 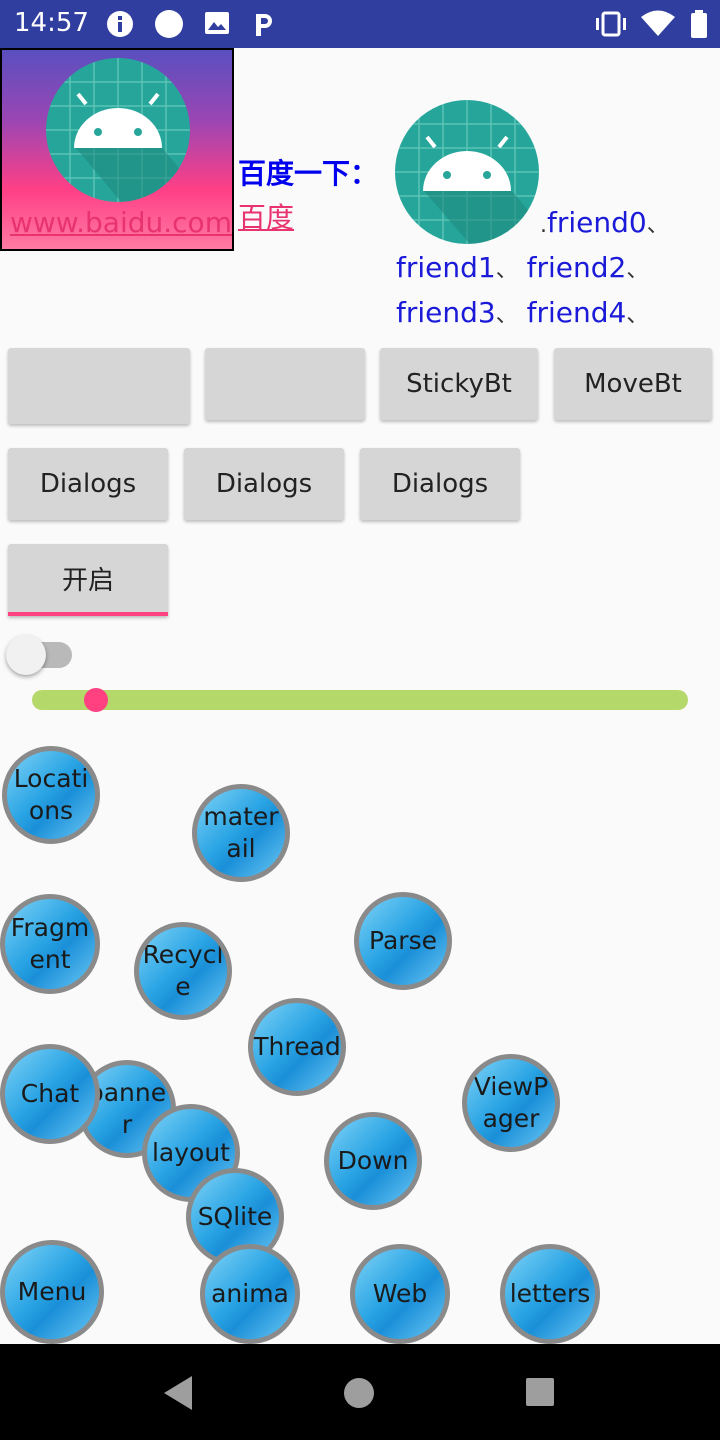 What do you see at coordinates (217, 23) in the screenshot?
I see `image-icon` at bounding box center [217, 23].